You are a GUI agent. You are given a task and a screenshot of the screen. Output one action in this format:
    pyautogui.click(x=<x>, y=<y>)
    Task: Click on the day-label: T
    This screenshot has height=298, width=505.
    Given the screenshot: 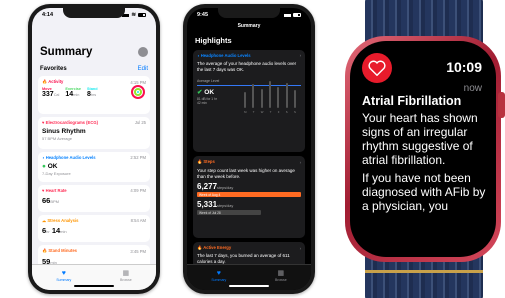 What is the action you would take?
    pyautogui.click(x=270, y=112)
    